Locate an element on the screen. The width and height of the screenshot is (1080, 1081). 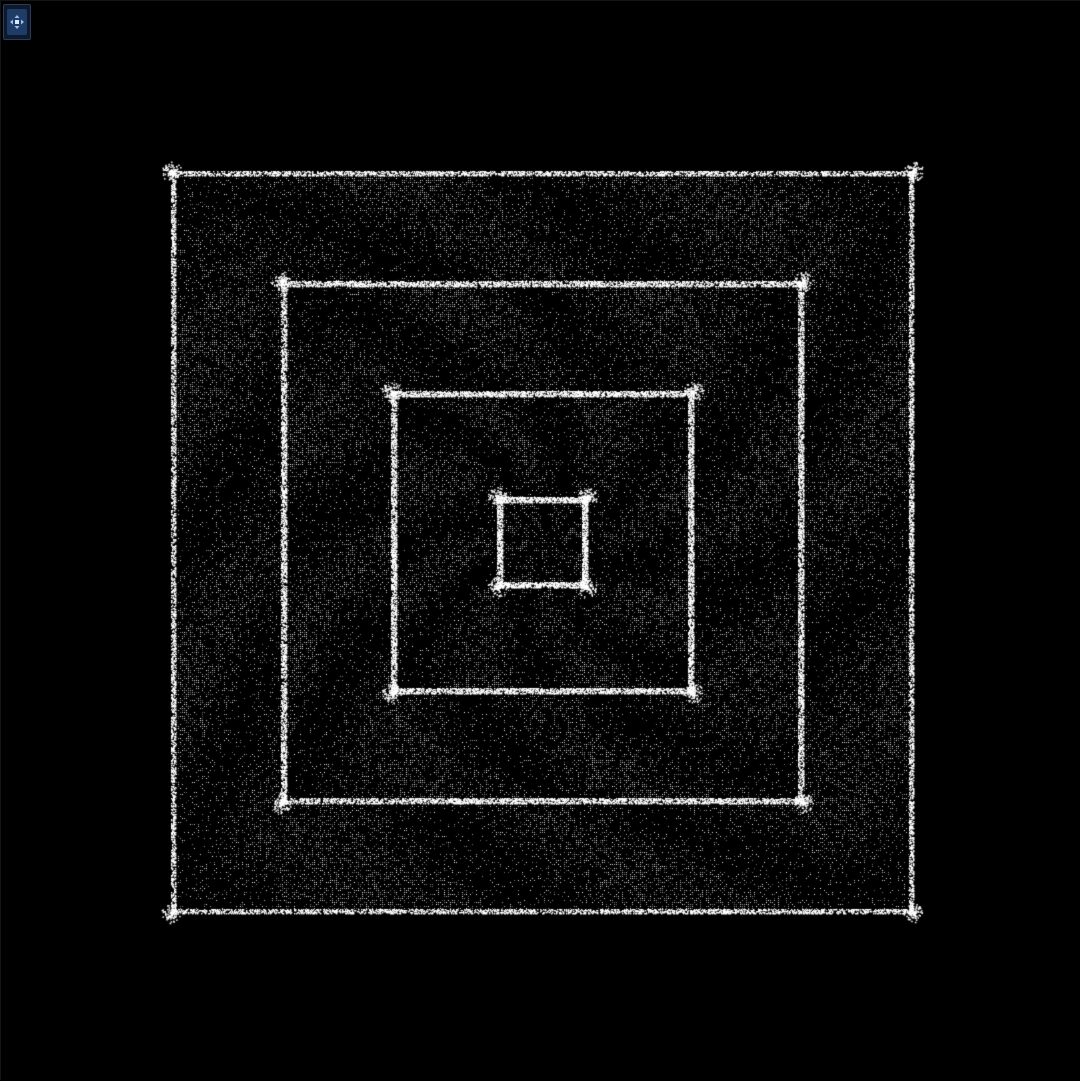
move-button is located at coordinates (17, 22).